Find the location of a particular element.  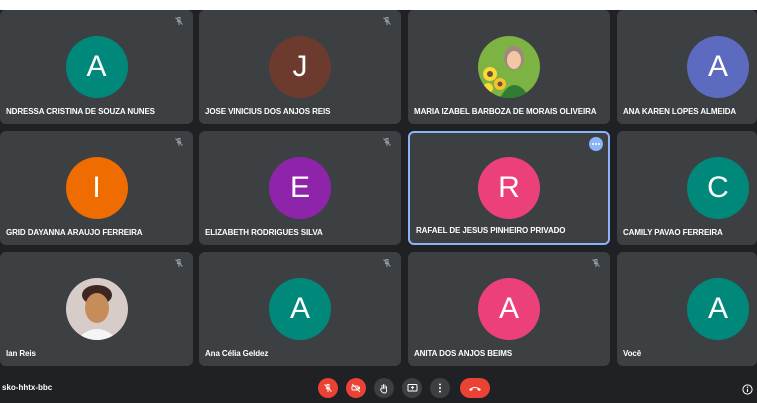

camera-off-icon is located at coordinates (356, 388).